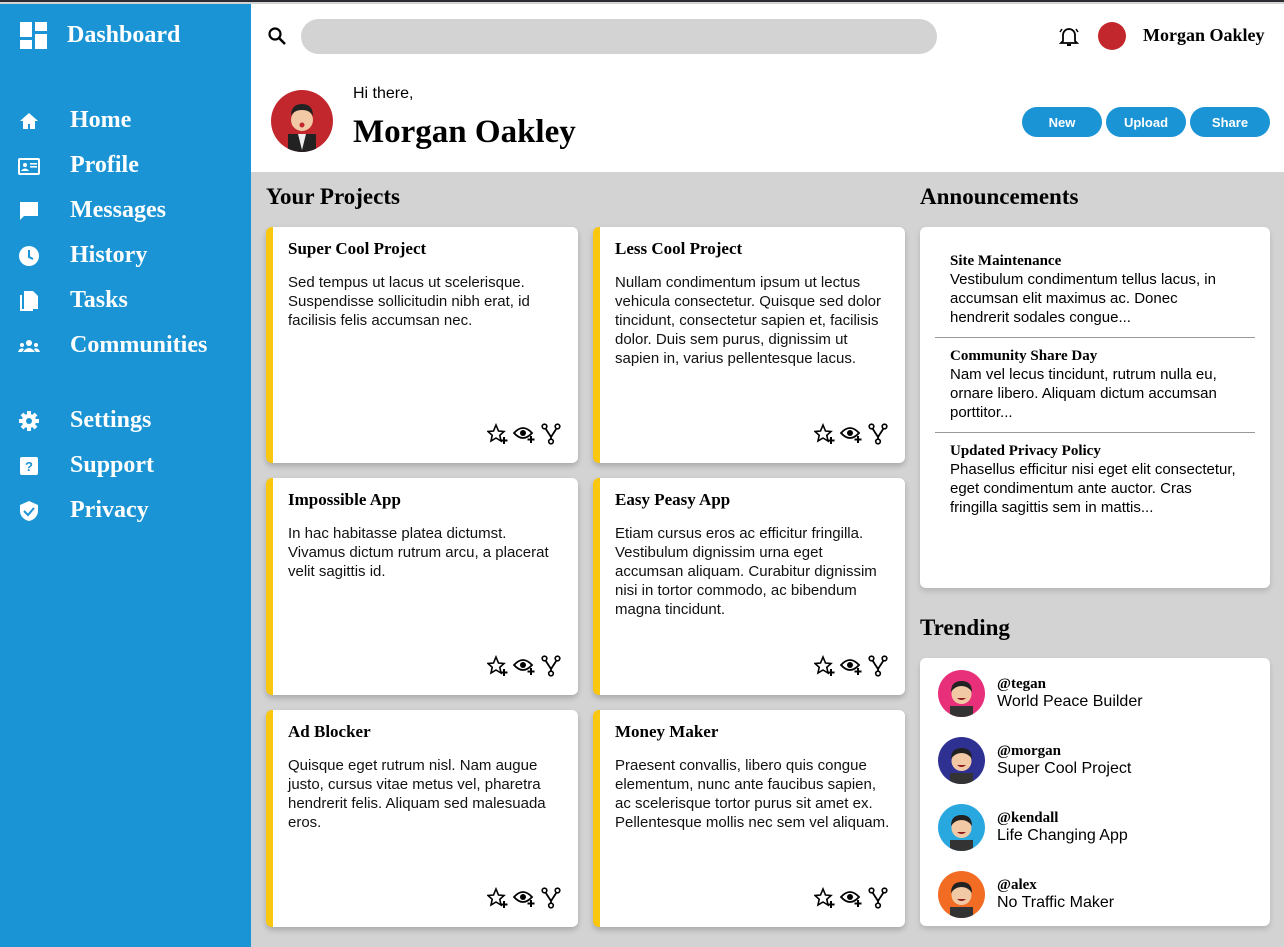 Image resolution: width=1284 pixels, height=947 pixels. Describe the element at coordinates (29, 345) in the screenshot. I see `group-icon` at that location.